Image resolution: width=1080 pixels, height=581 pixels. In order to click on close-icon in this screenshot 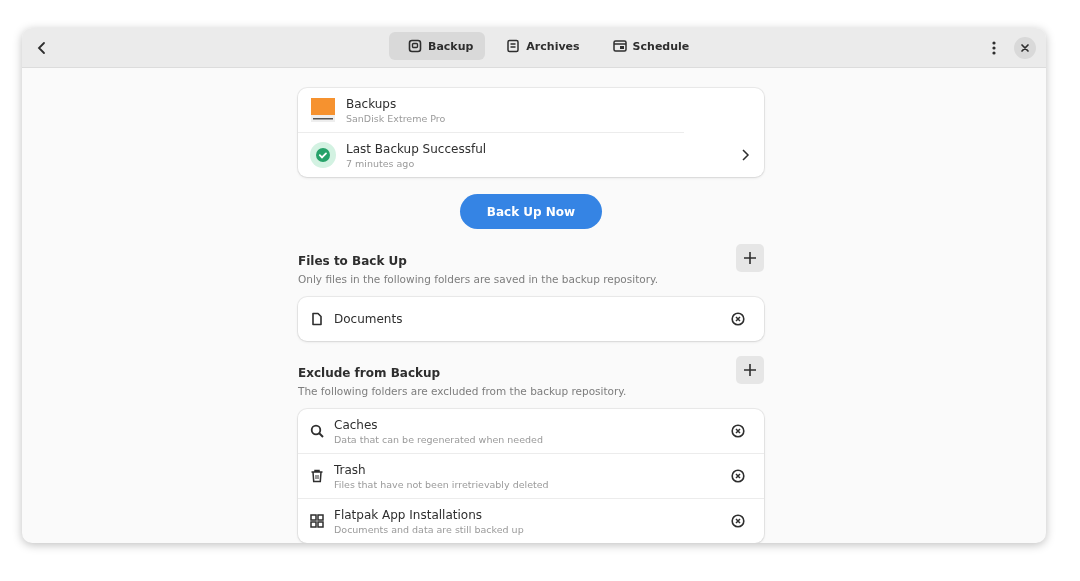, I will do `click(1025, 47)`.